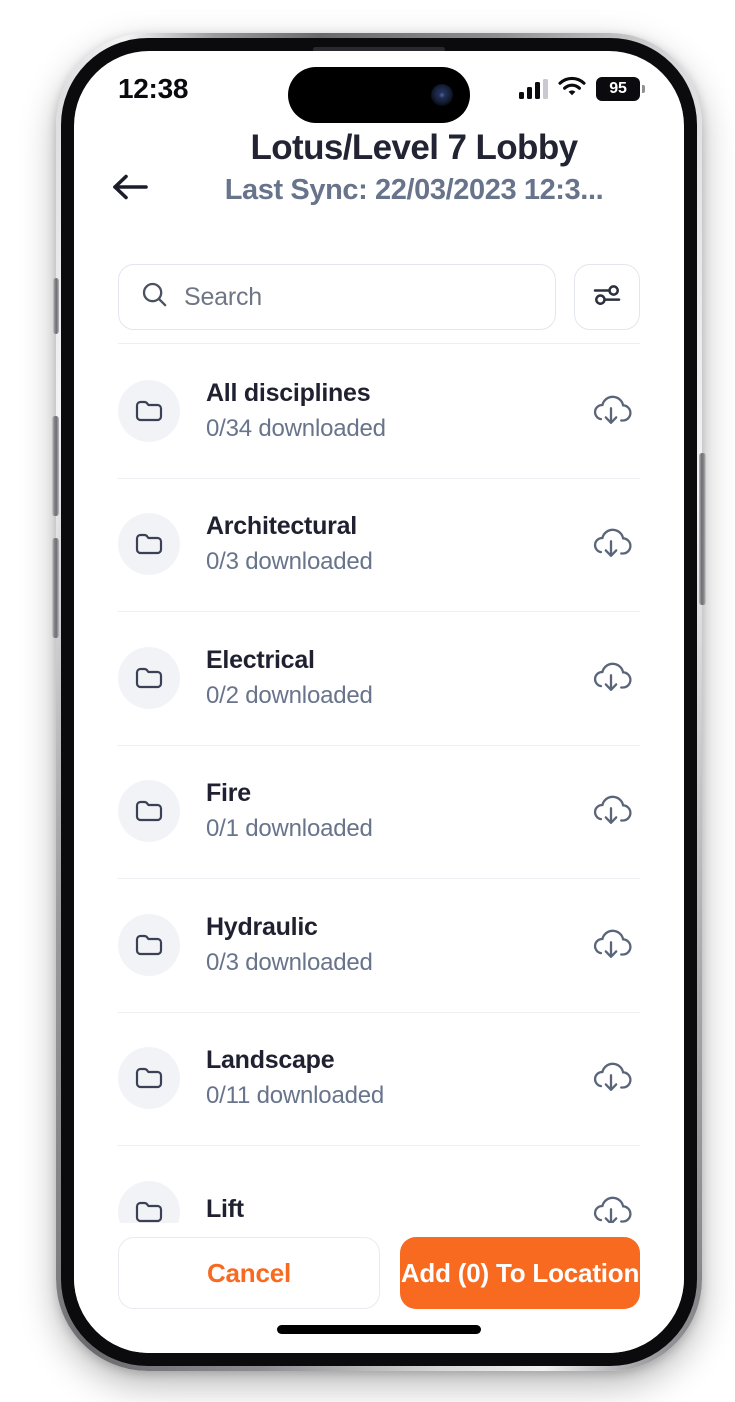 Image resolution: width=735 pixels, height=1402 pixels. What do you see at coordinates (442, 95) in the screenshot?
I see `front-camera-icon` at bounding box center [442, 95].